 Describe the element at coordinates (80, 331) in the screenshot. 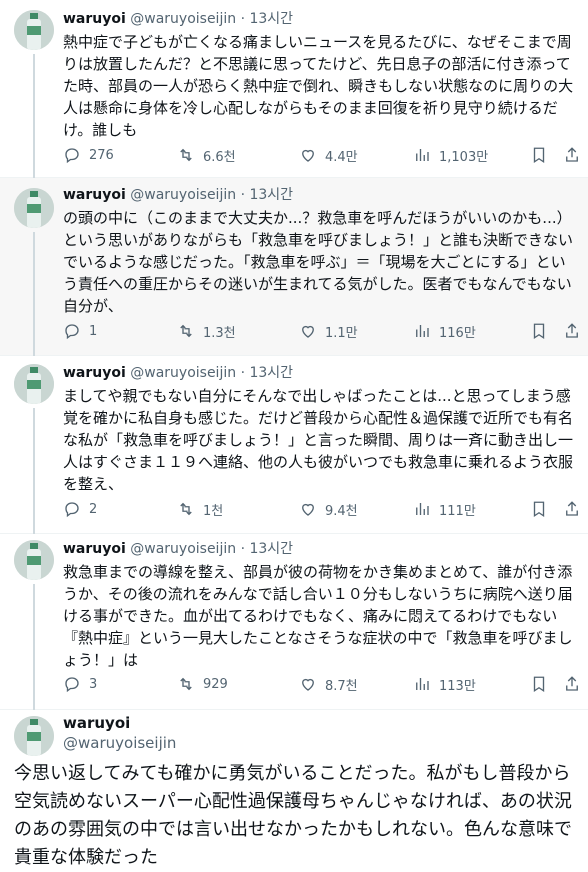

I see `reply-button: 1` at that location.